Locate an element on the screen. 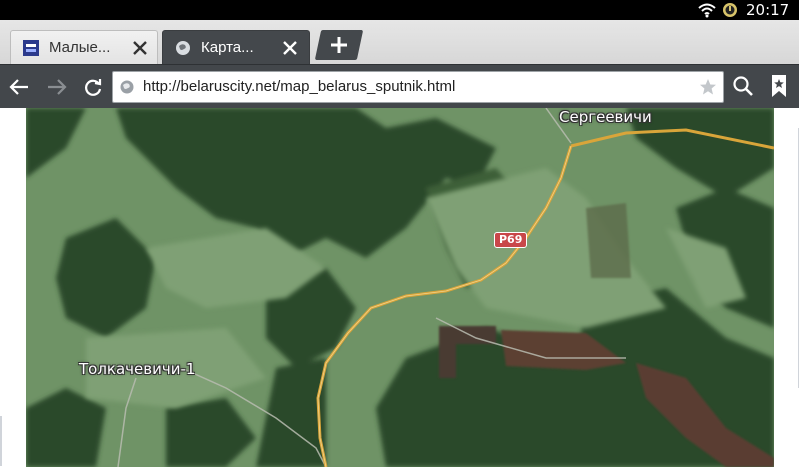 This screenshot has height=467, width=799. map-place-label: Толкачевичи-1 is located at coordinates (137, 369).